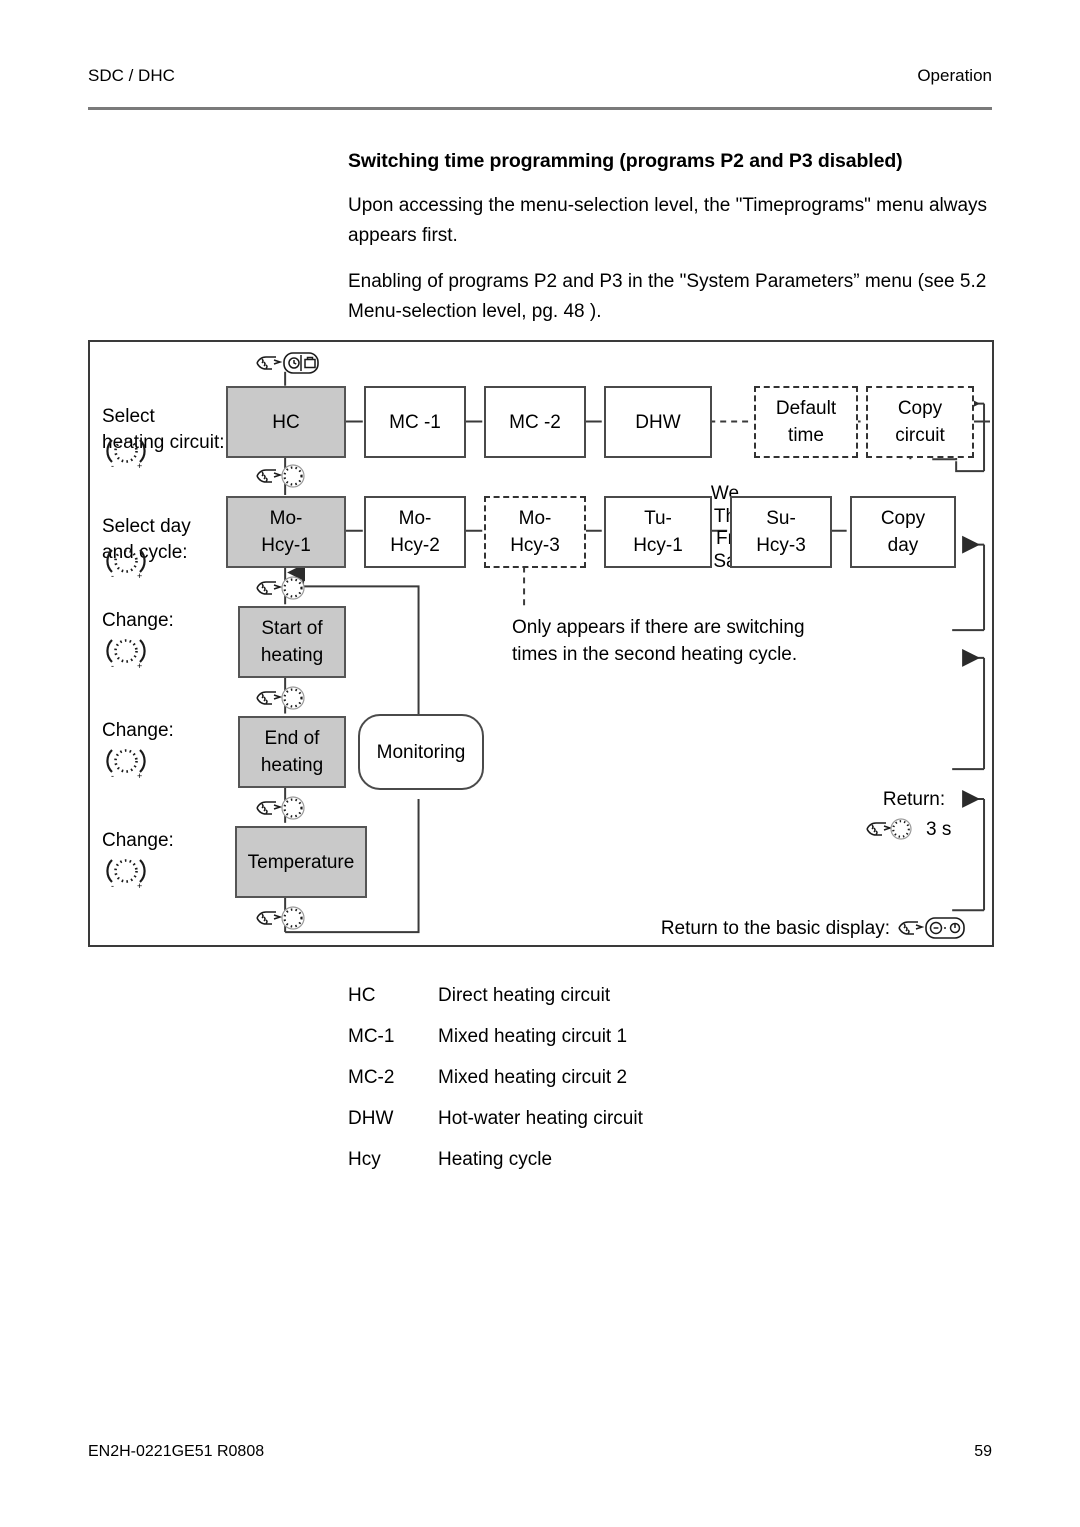  I want to click on node-default-time: Default time, so click(806, 422).